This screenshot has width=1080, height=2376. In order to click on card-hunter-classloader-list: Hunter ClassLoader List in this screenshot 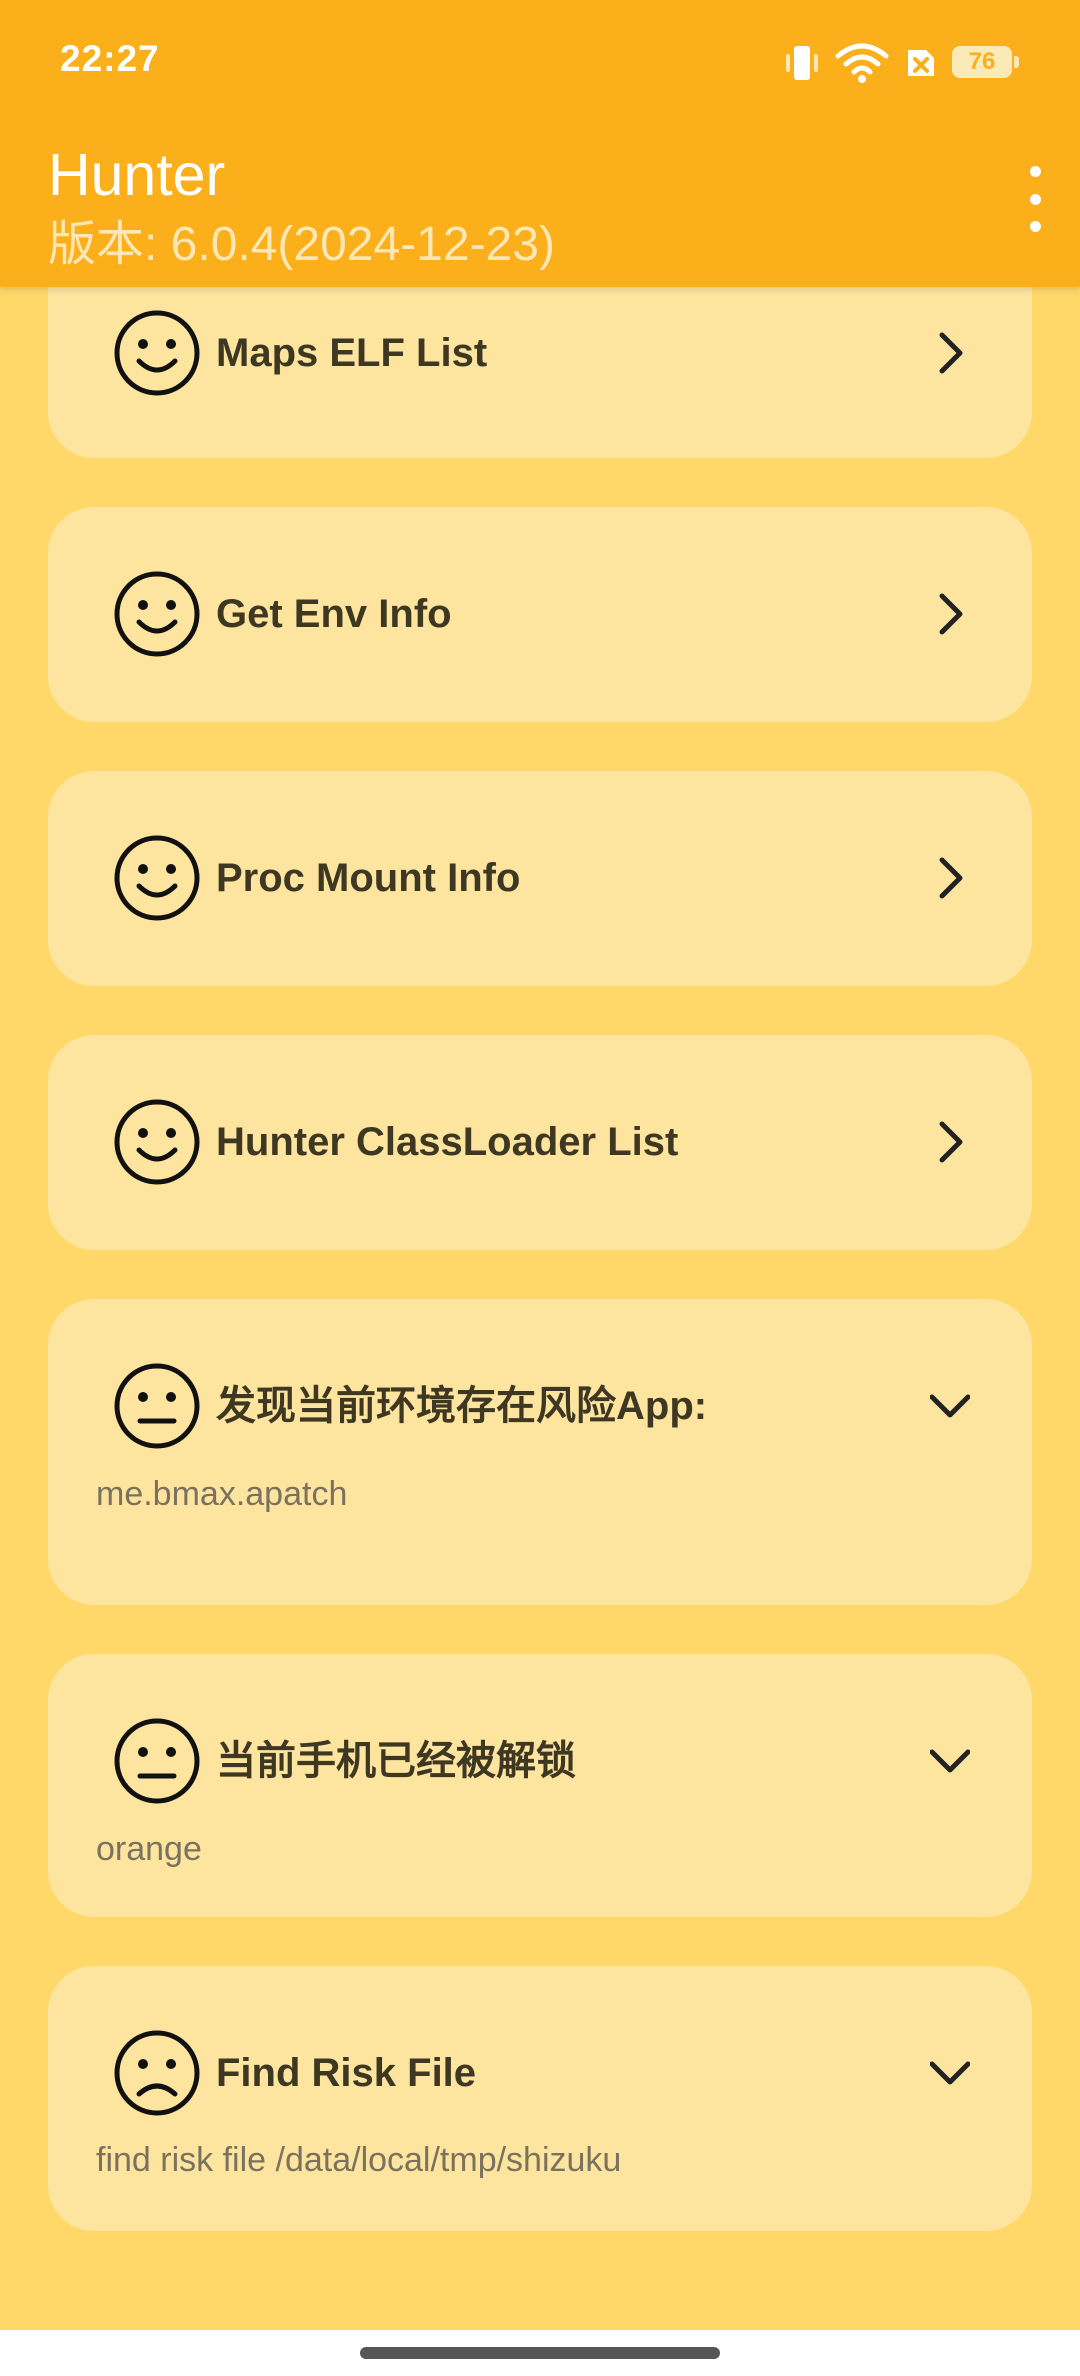, I will do `click(540, 1142)`.